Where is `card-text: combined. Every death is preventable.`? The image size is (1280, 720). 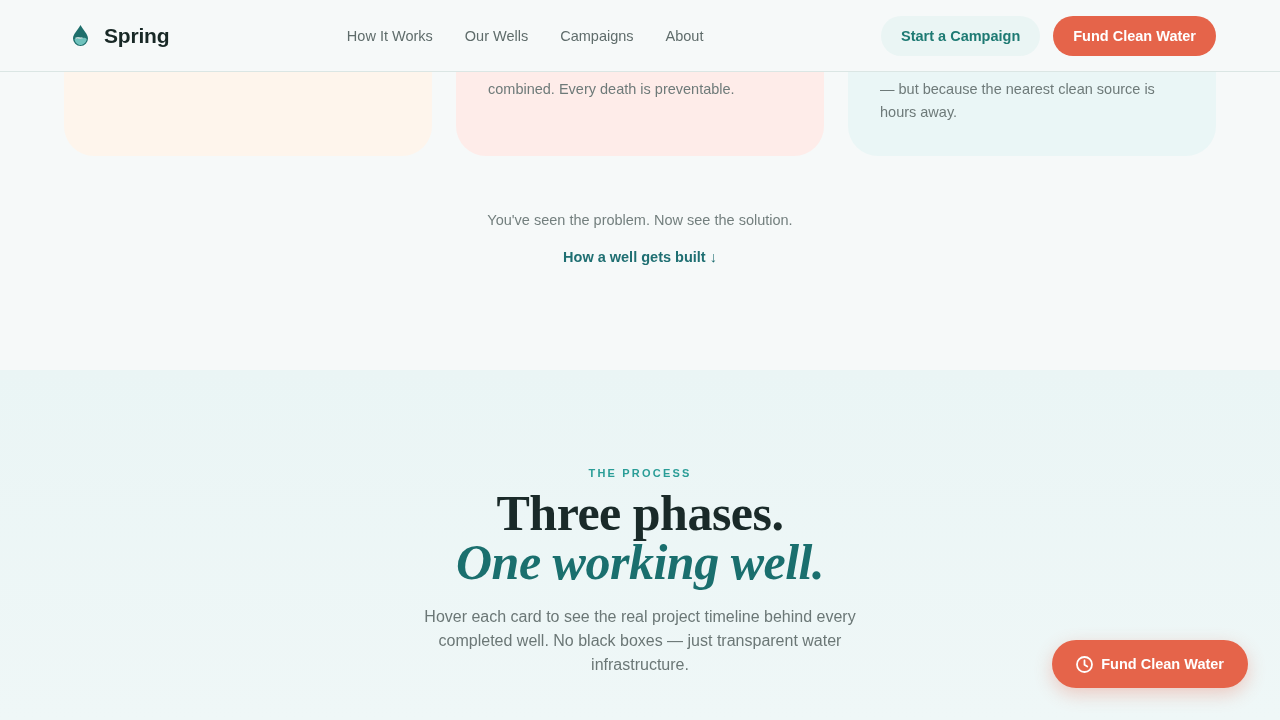
card-text: combined. Every death is preventable. is located at coordinates (612, 89).